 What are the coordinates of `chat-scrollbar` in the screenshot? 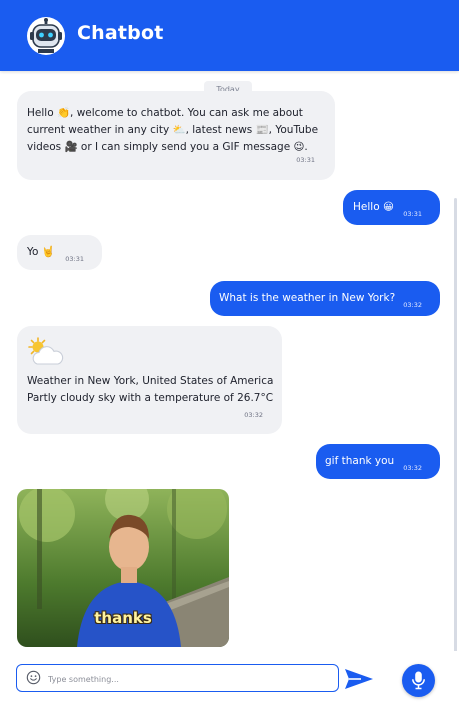 It's located at (455, 424).